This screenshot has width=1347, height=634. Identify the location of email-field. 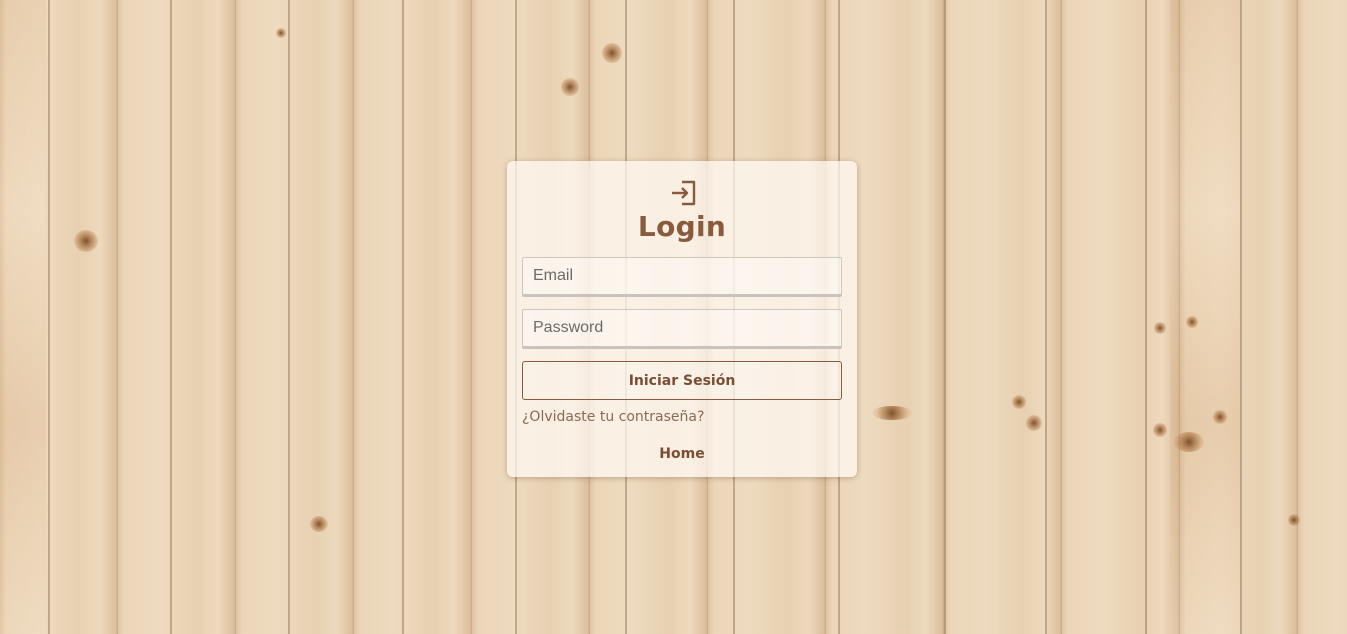
(682, 277).